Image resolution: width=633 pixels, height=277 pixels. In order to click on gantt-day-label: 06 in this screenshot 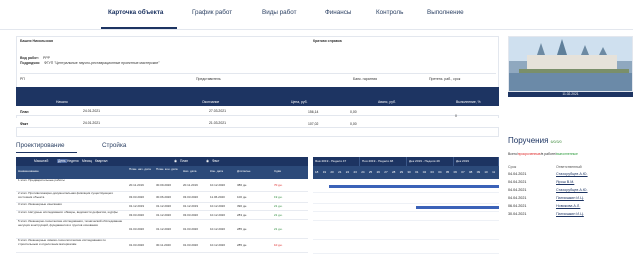, I will do `click(455, 172)`.